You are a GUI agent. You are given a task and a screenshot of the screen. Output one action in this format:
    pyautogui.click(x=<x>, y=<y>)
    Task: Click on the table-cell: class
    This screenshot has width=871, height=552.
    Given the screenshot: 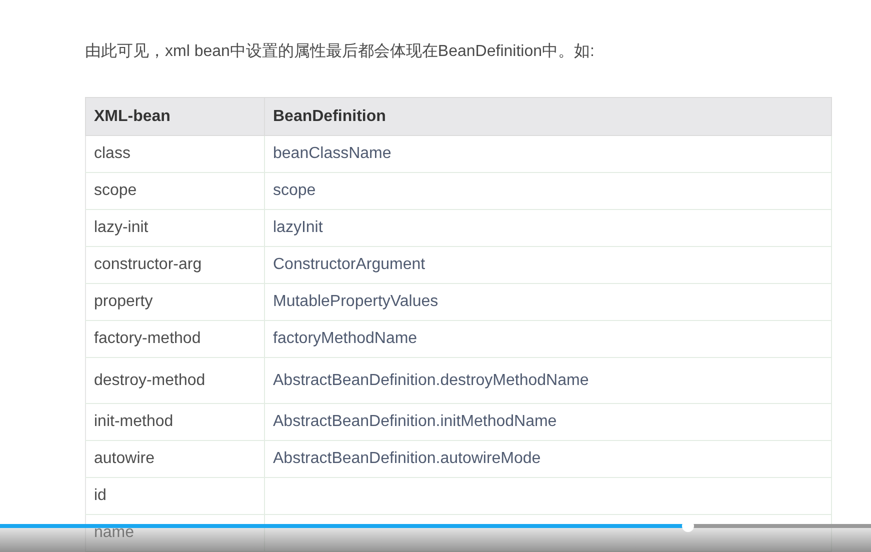 What is the action you would take?
    pyautogui.click(x=175, y=154)
    